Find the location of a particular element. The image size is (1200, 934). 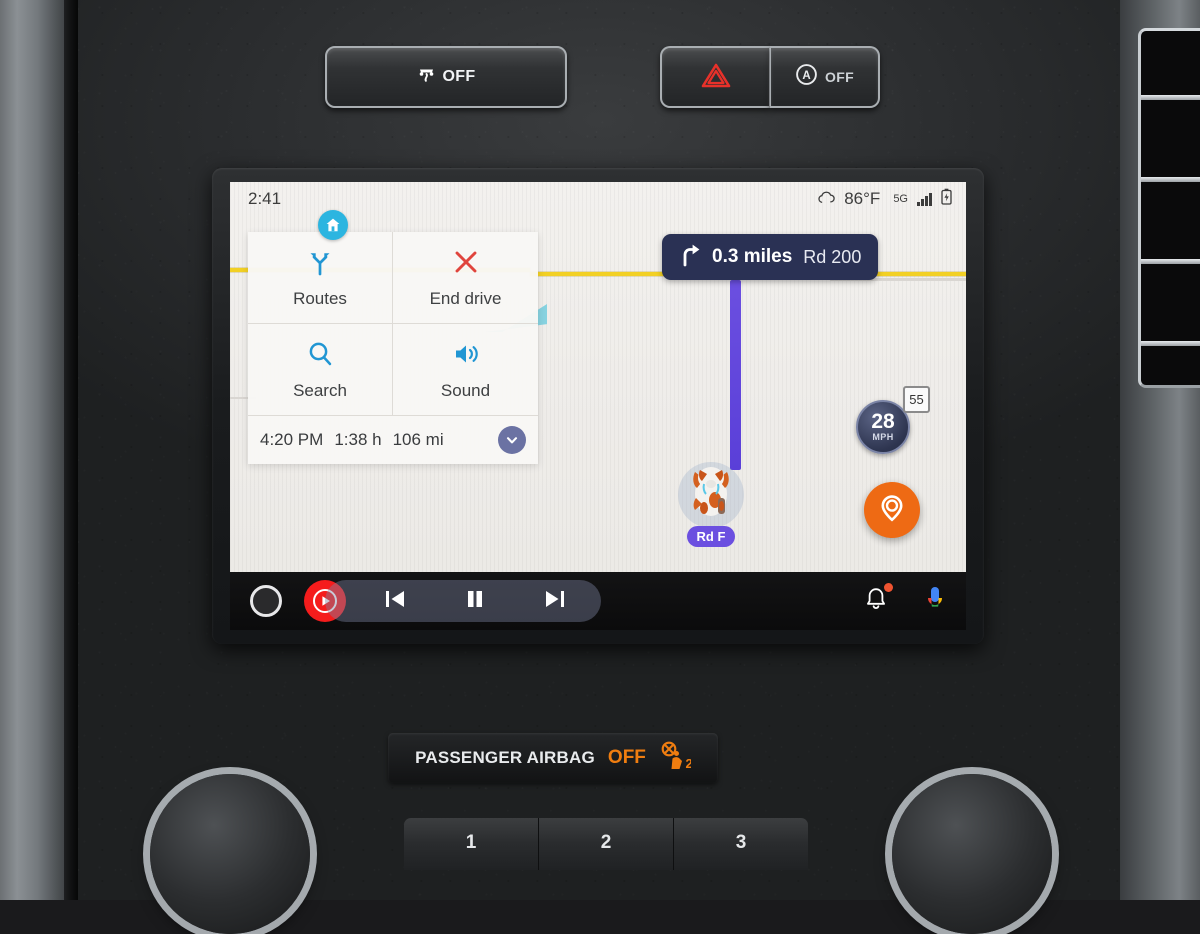

speedometer-widget: 28 MPH 55 is located at coordinates (893, 420).